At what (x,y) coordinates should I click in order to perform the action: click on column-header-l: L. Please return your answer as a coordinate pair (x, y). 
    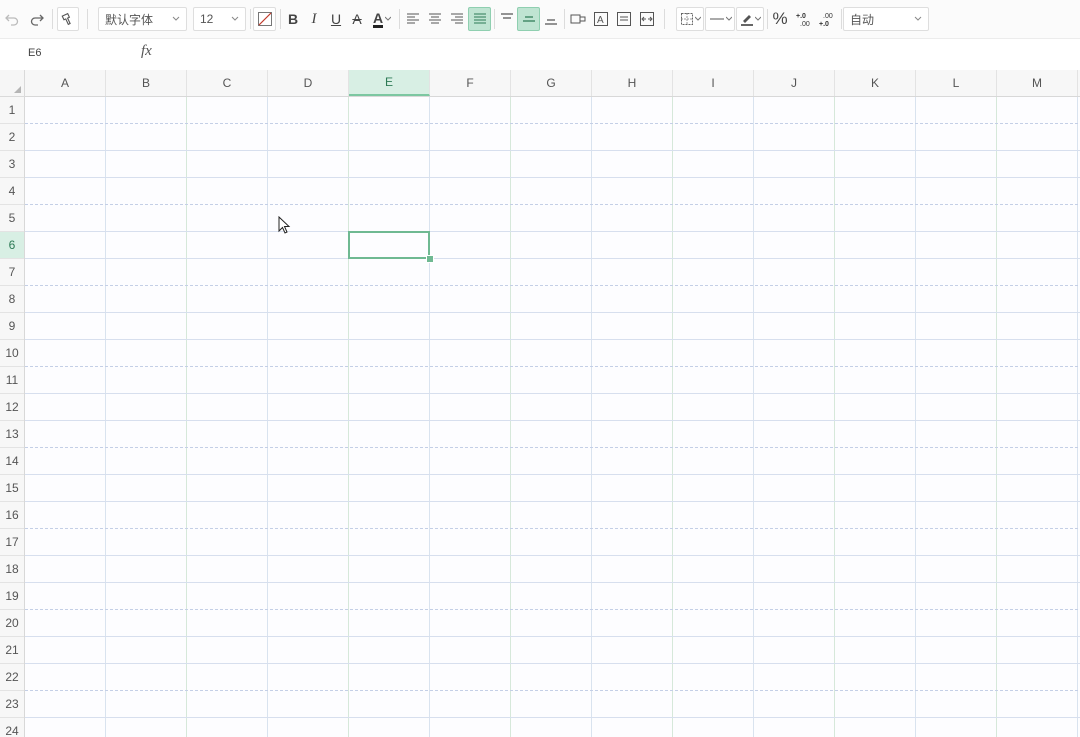
    Looking at the image, I should click on (956, 83).